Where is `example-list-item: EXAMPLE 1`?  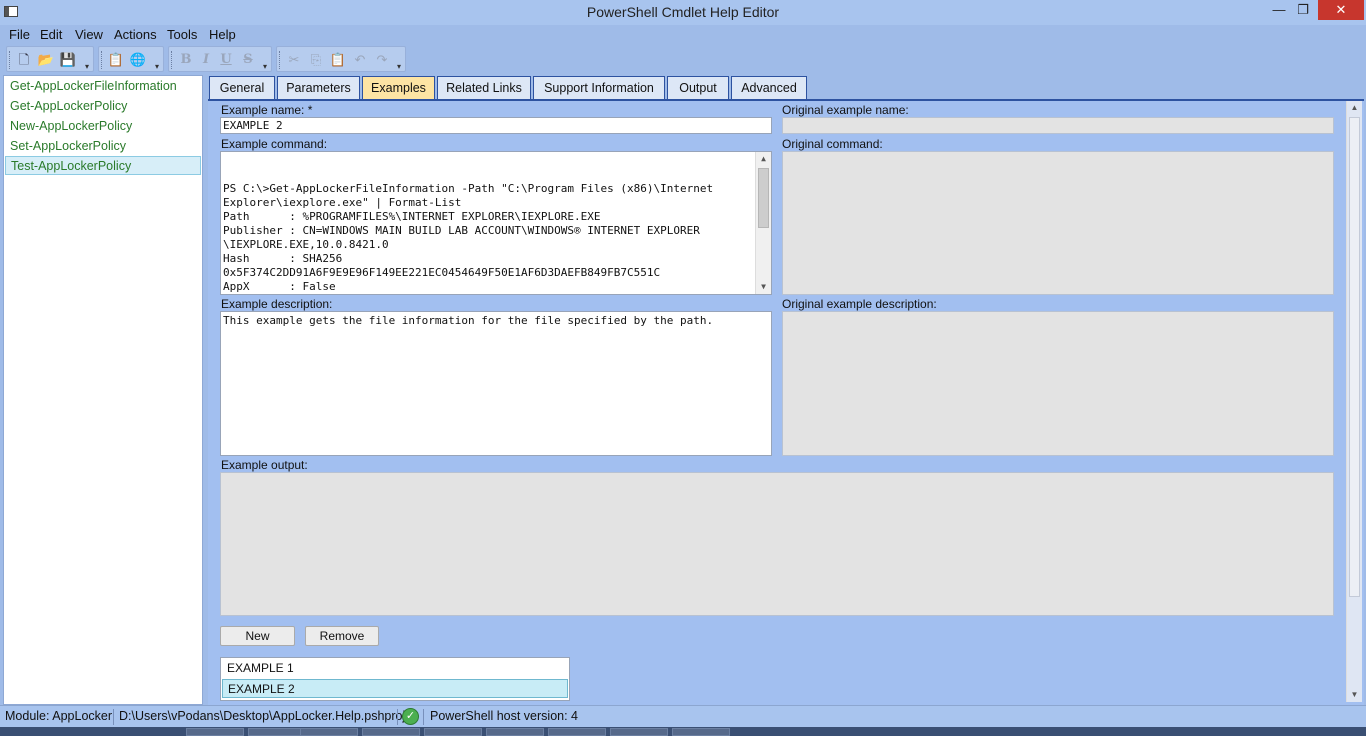
example-list-item: EXAMPLE 1 is located at coordinates (395, 668).